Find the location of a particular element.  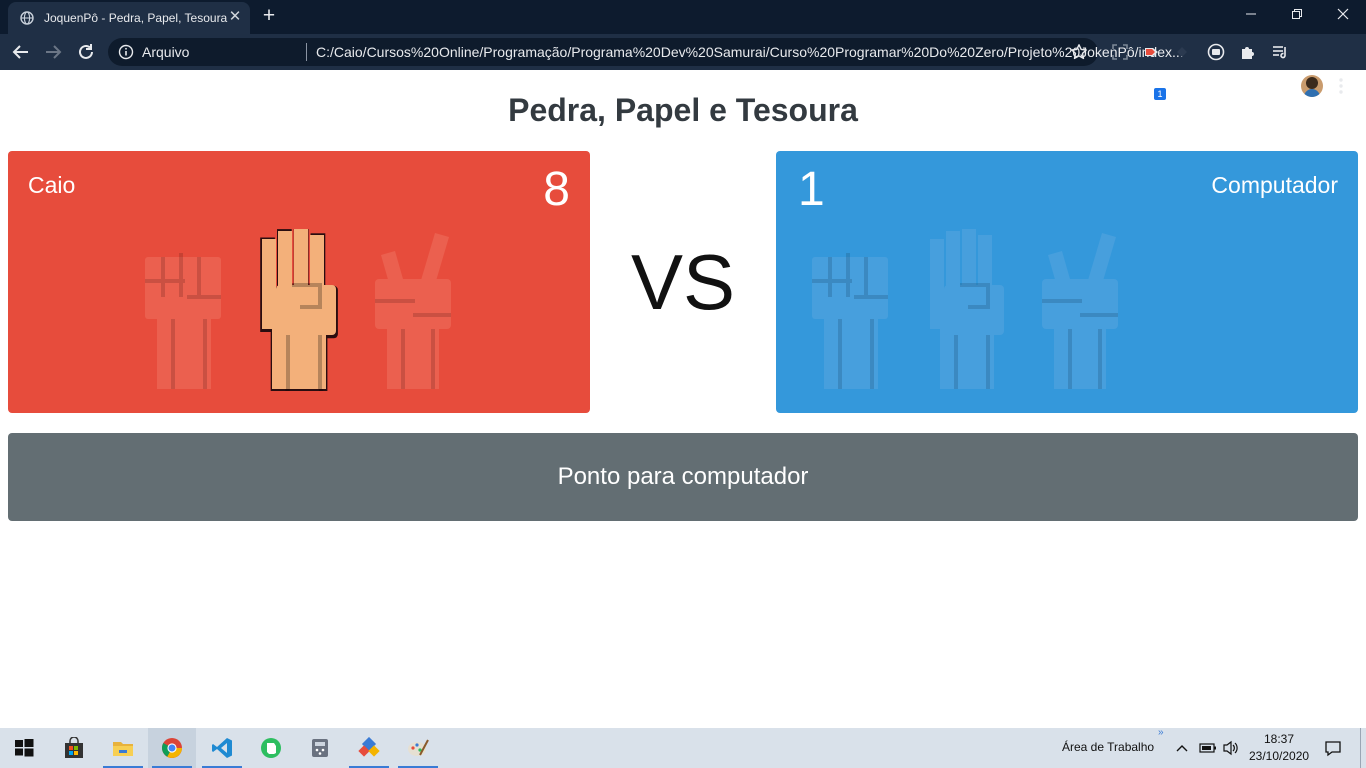

computer-card: 1 Computador is located at coordinates (1067, 282).